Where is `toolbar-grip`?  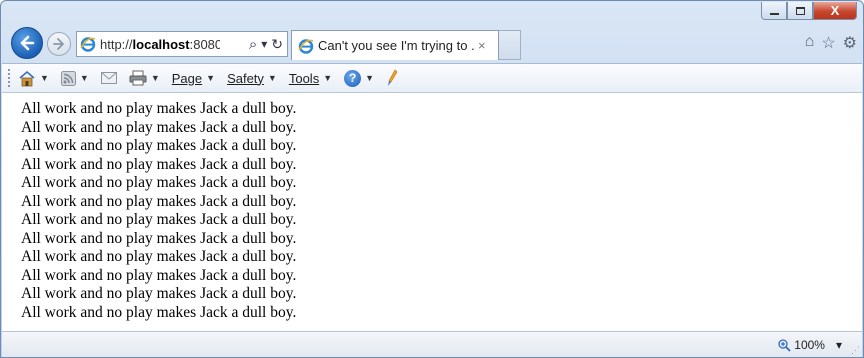 toolbar-grip is located at coordinates (10, 78).